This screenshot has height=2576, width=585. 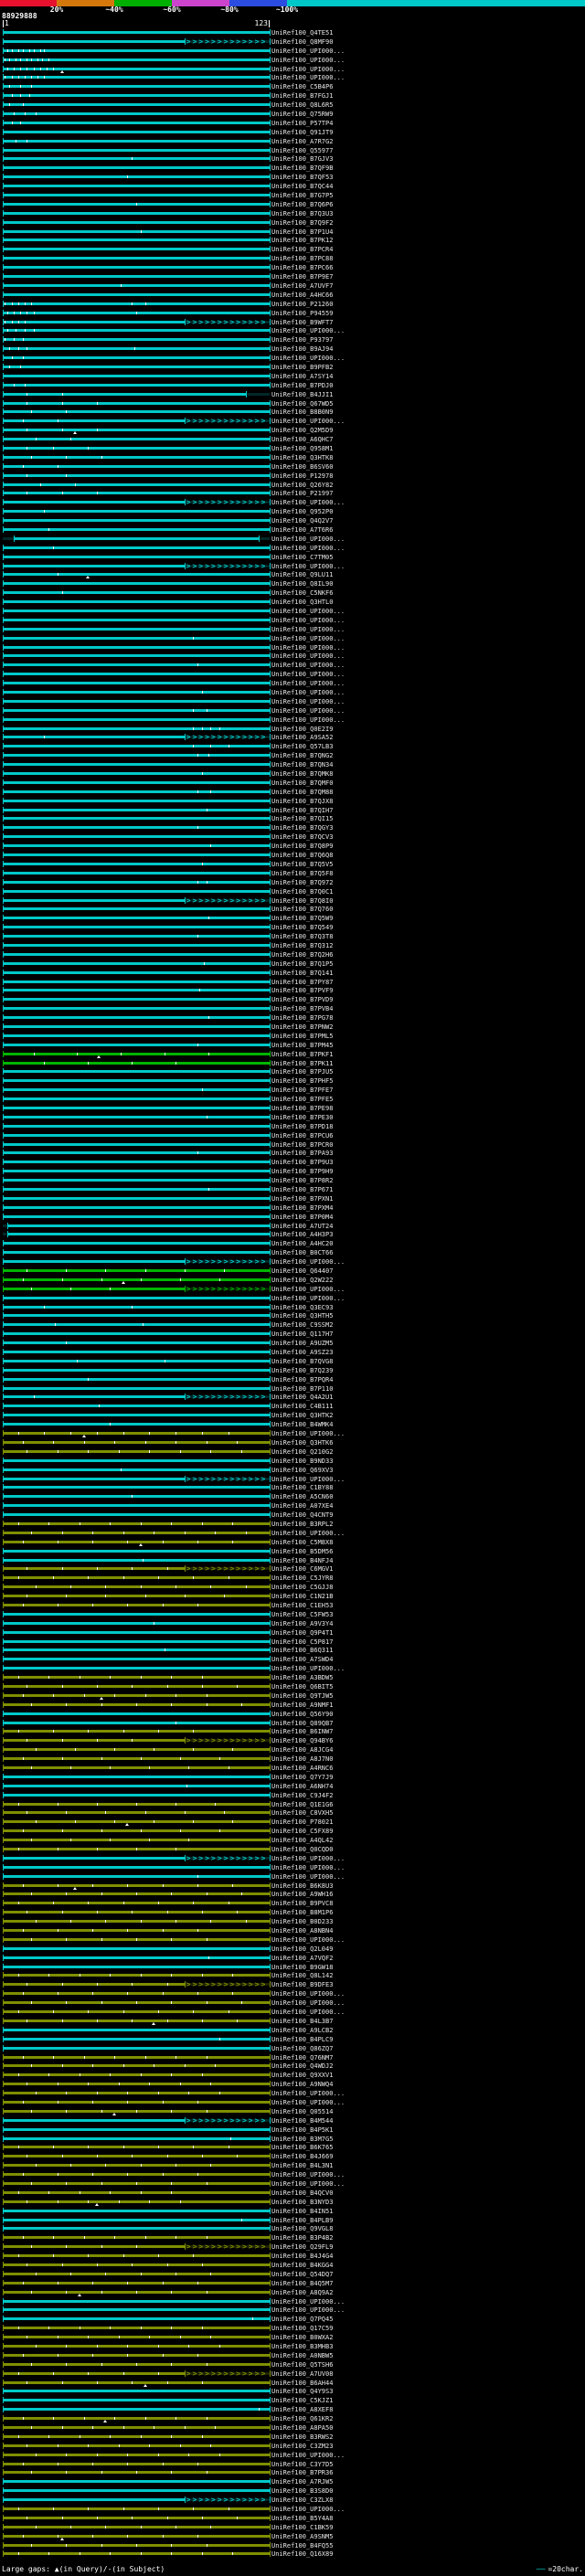 What do you see at coordinates (302, 1786) in the screenshot?
I see `hit-accession-link: UniRef100_A6NH74` at bounding box center [302, 1786].